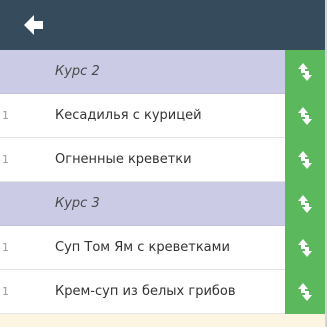  I want to click on dish-row: 1 Кесадилья с курицей, so click(162, 116).